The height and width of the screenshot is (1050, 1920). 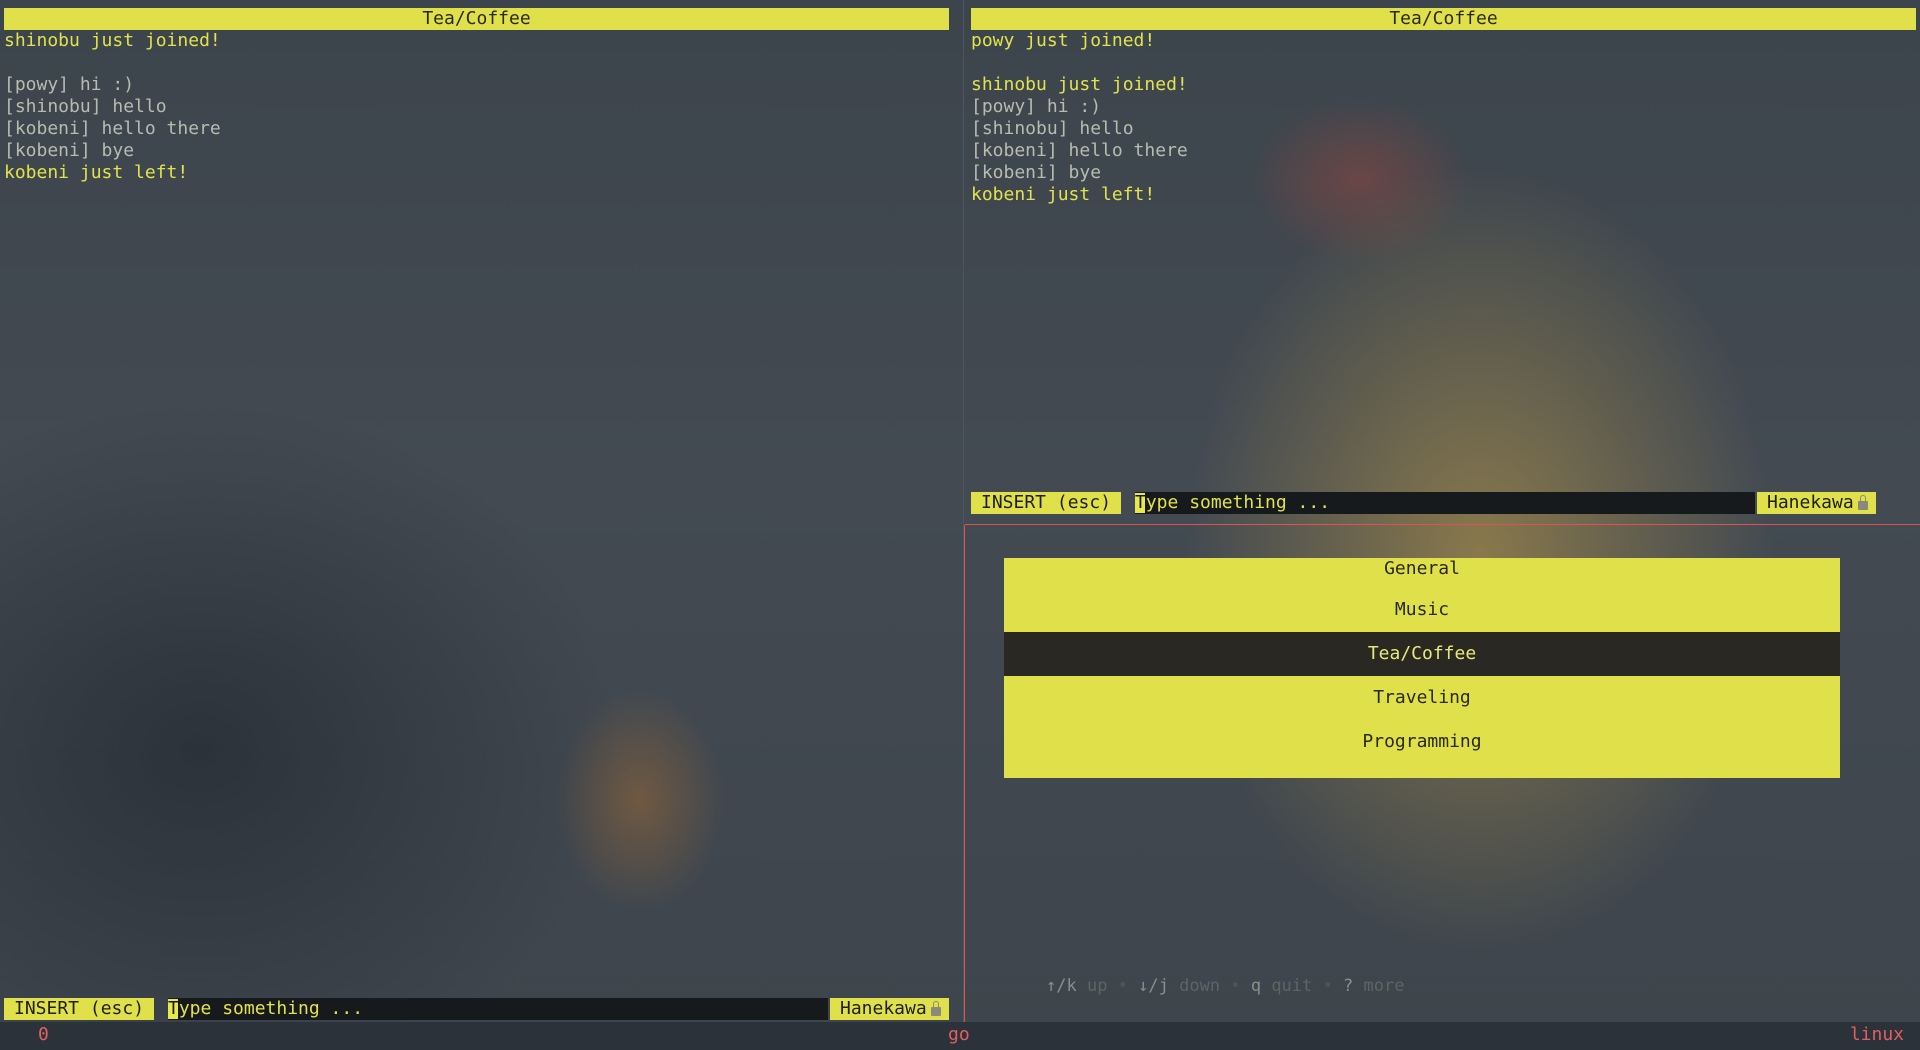 I want to click on session-name: go, so click(x=959, y=1034).